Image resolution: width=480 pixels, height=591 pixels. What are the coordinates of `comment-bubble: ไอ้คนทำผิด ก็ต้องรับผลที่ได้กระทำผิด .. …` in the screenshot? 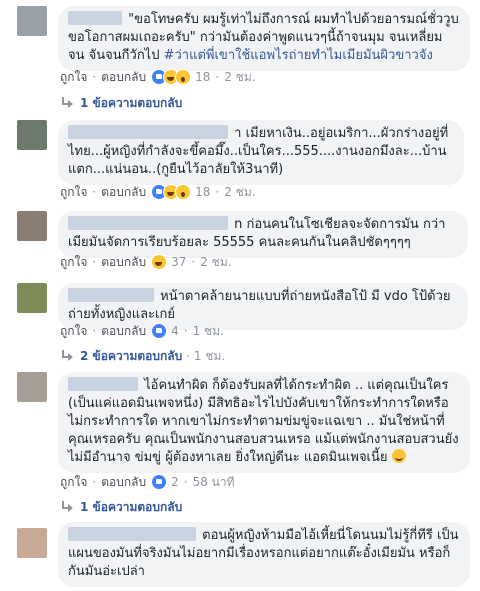 It's located at (264, 422).